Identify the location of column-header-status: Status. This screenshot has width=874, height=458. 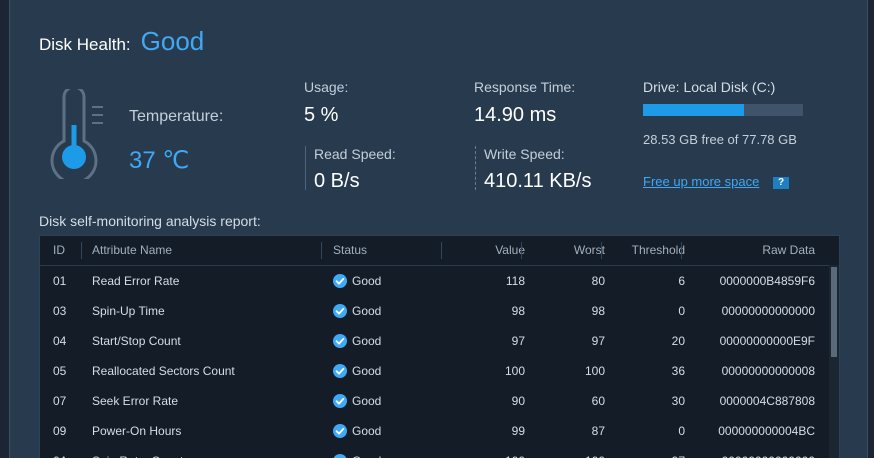
(350, 250).